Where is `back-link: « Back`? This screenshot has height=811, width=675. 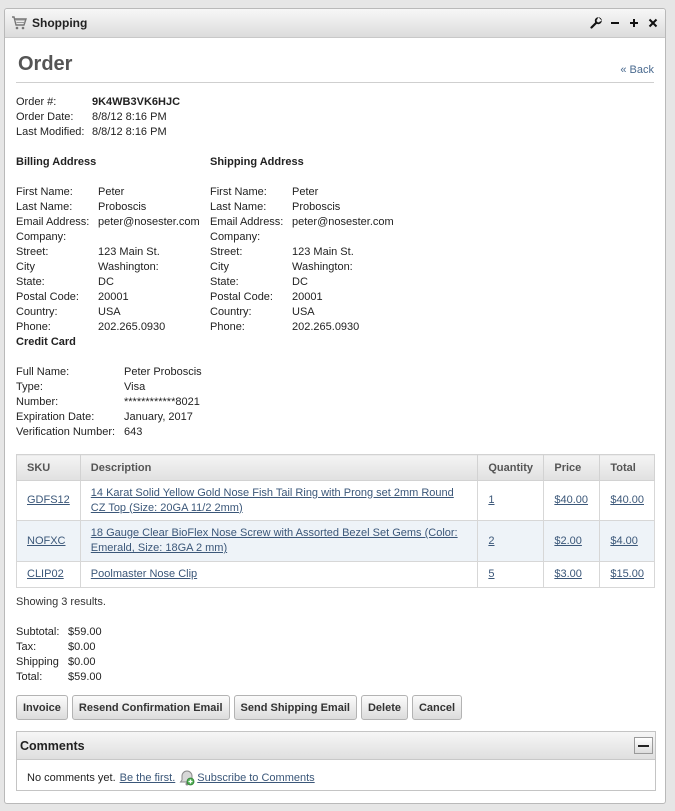
back-link: « Back is located at coordinates (637, 70).